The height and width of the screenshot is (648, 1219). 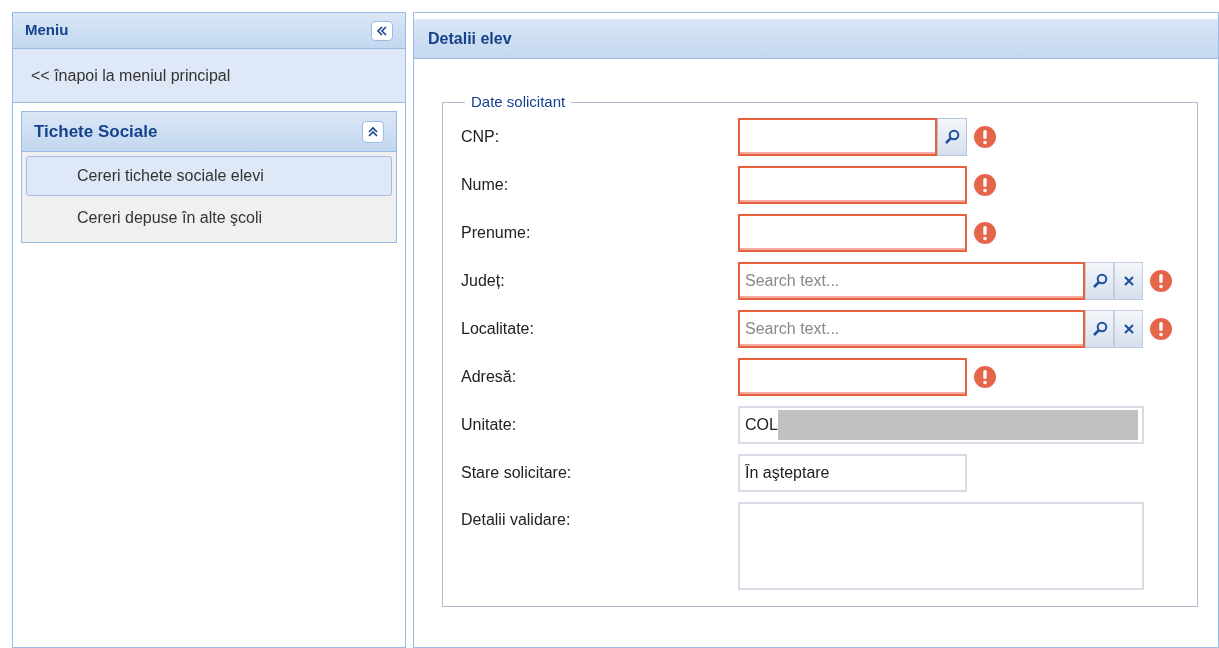 I want to click on panel-title: Detalii elev, so click(x=470, y=38).